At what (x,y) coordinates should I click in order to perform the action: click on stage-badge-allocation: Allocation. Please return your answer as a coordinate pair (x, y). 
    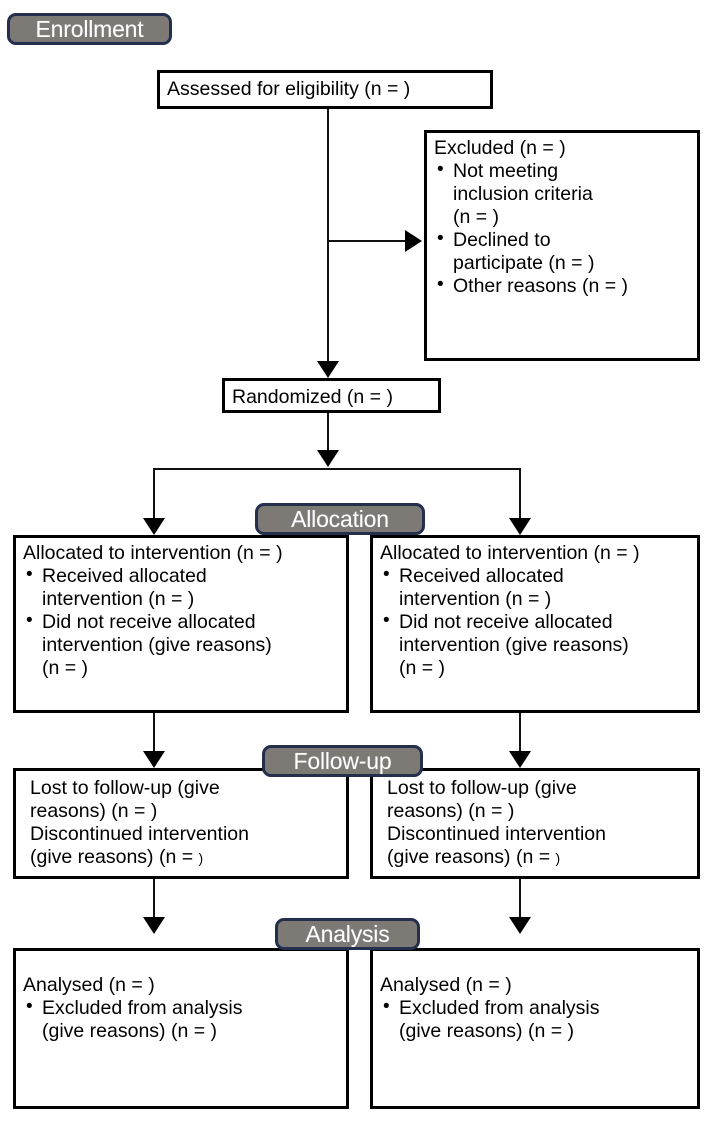
    Looking at the image, I should click on (340, 519).